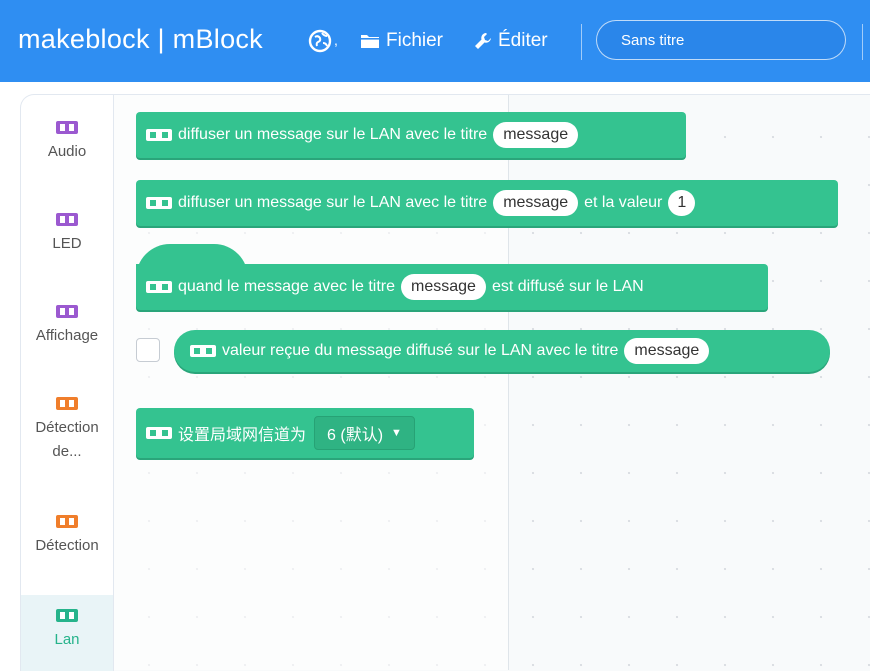 Image resolution: width=870 pixels, height=671 pixels. Describe the element at coordinates (415, 40) in the screenshot. I see `file-menu-label: Fichier` at that location.